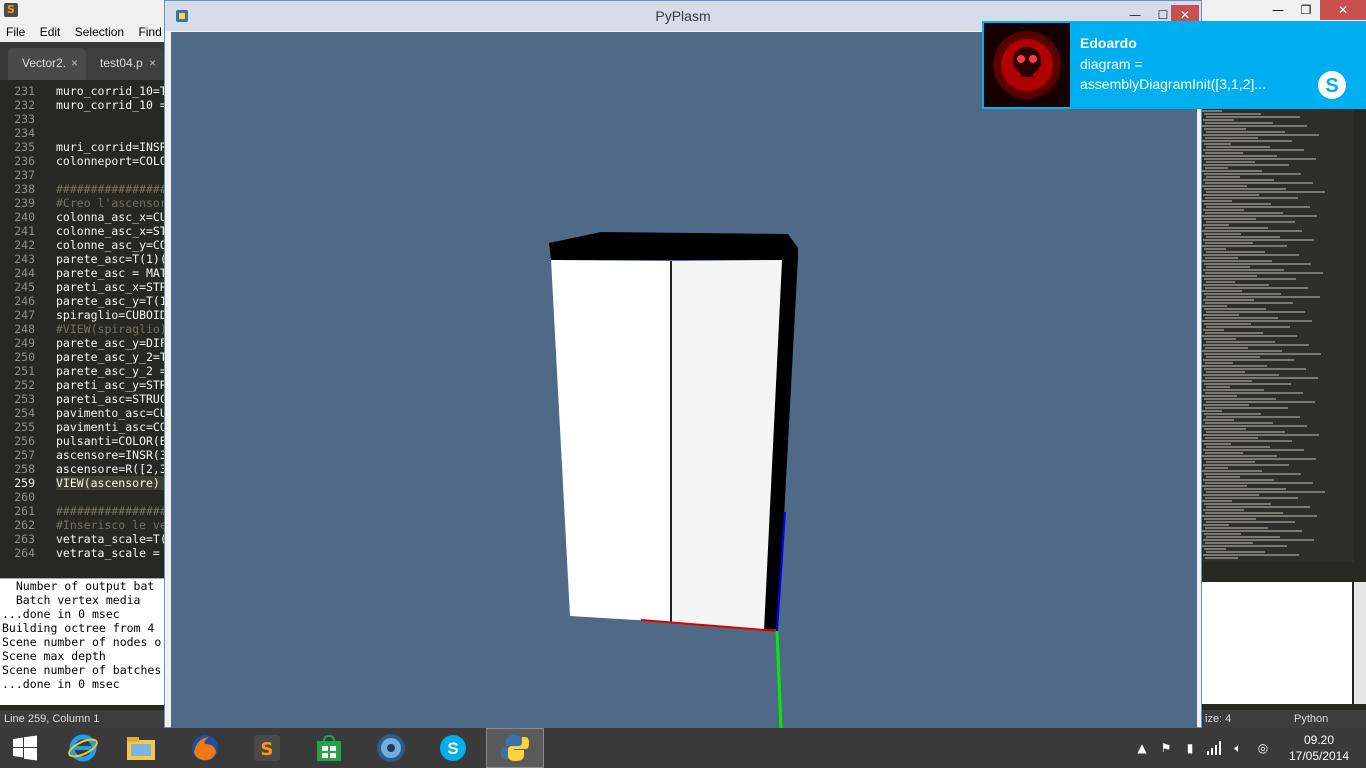 The width and height of the screenshot is (1366, 768). What do you see at coordinates (24, 245) in the screenshot?
I see `line-number: 242` at bounding box center [24, 245].